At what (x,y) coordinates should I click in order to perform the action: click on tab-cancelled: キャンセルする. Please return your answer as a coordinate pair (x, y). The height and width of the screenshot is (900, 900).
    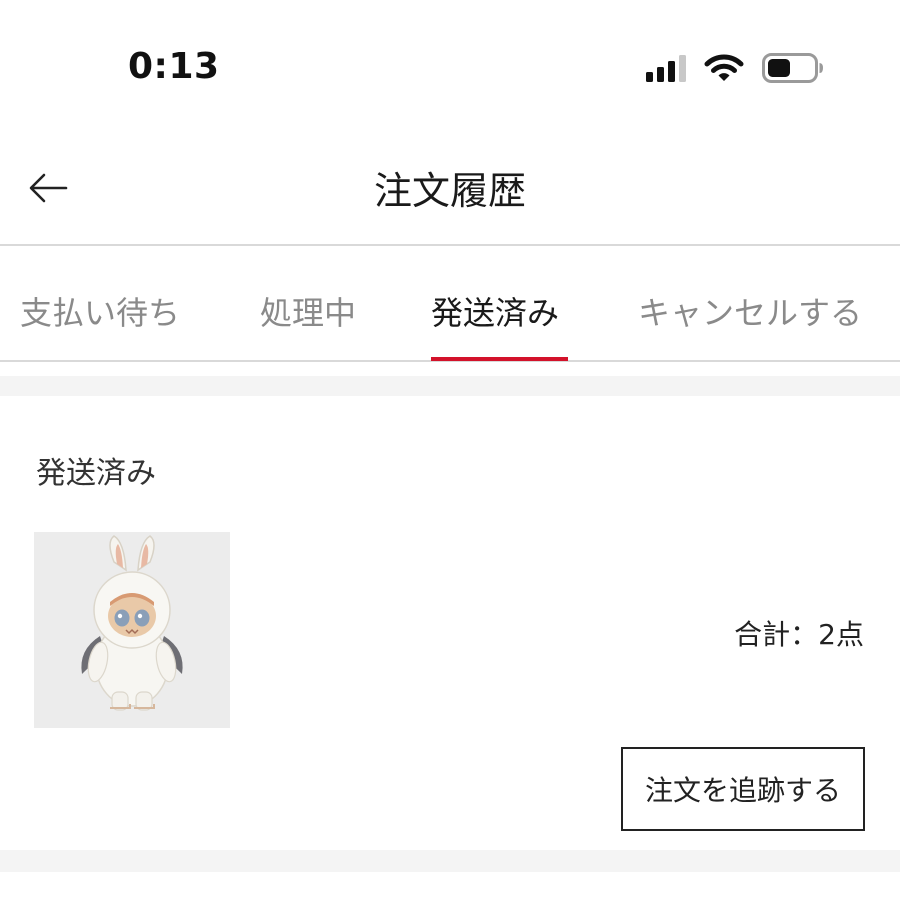
    Looking at the image, I should click on (750, 311).